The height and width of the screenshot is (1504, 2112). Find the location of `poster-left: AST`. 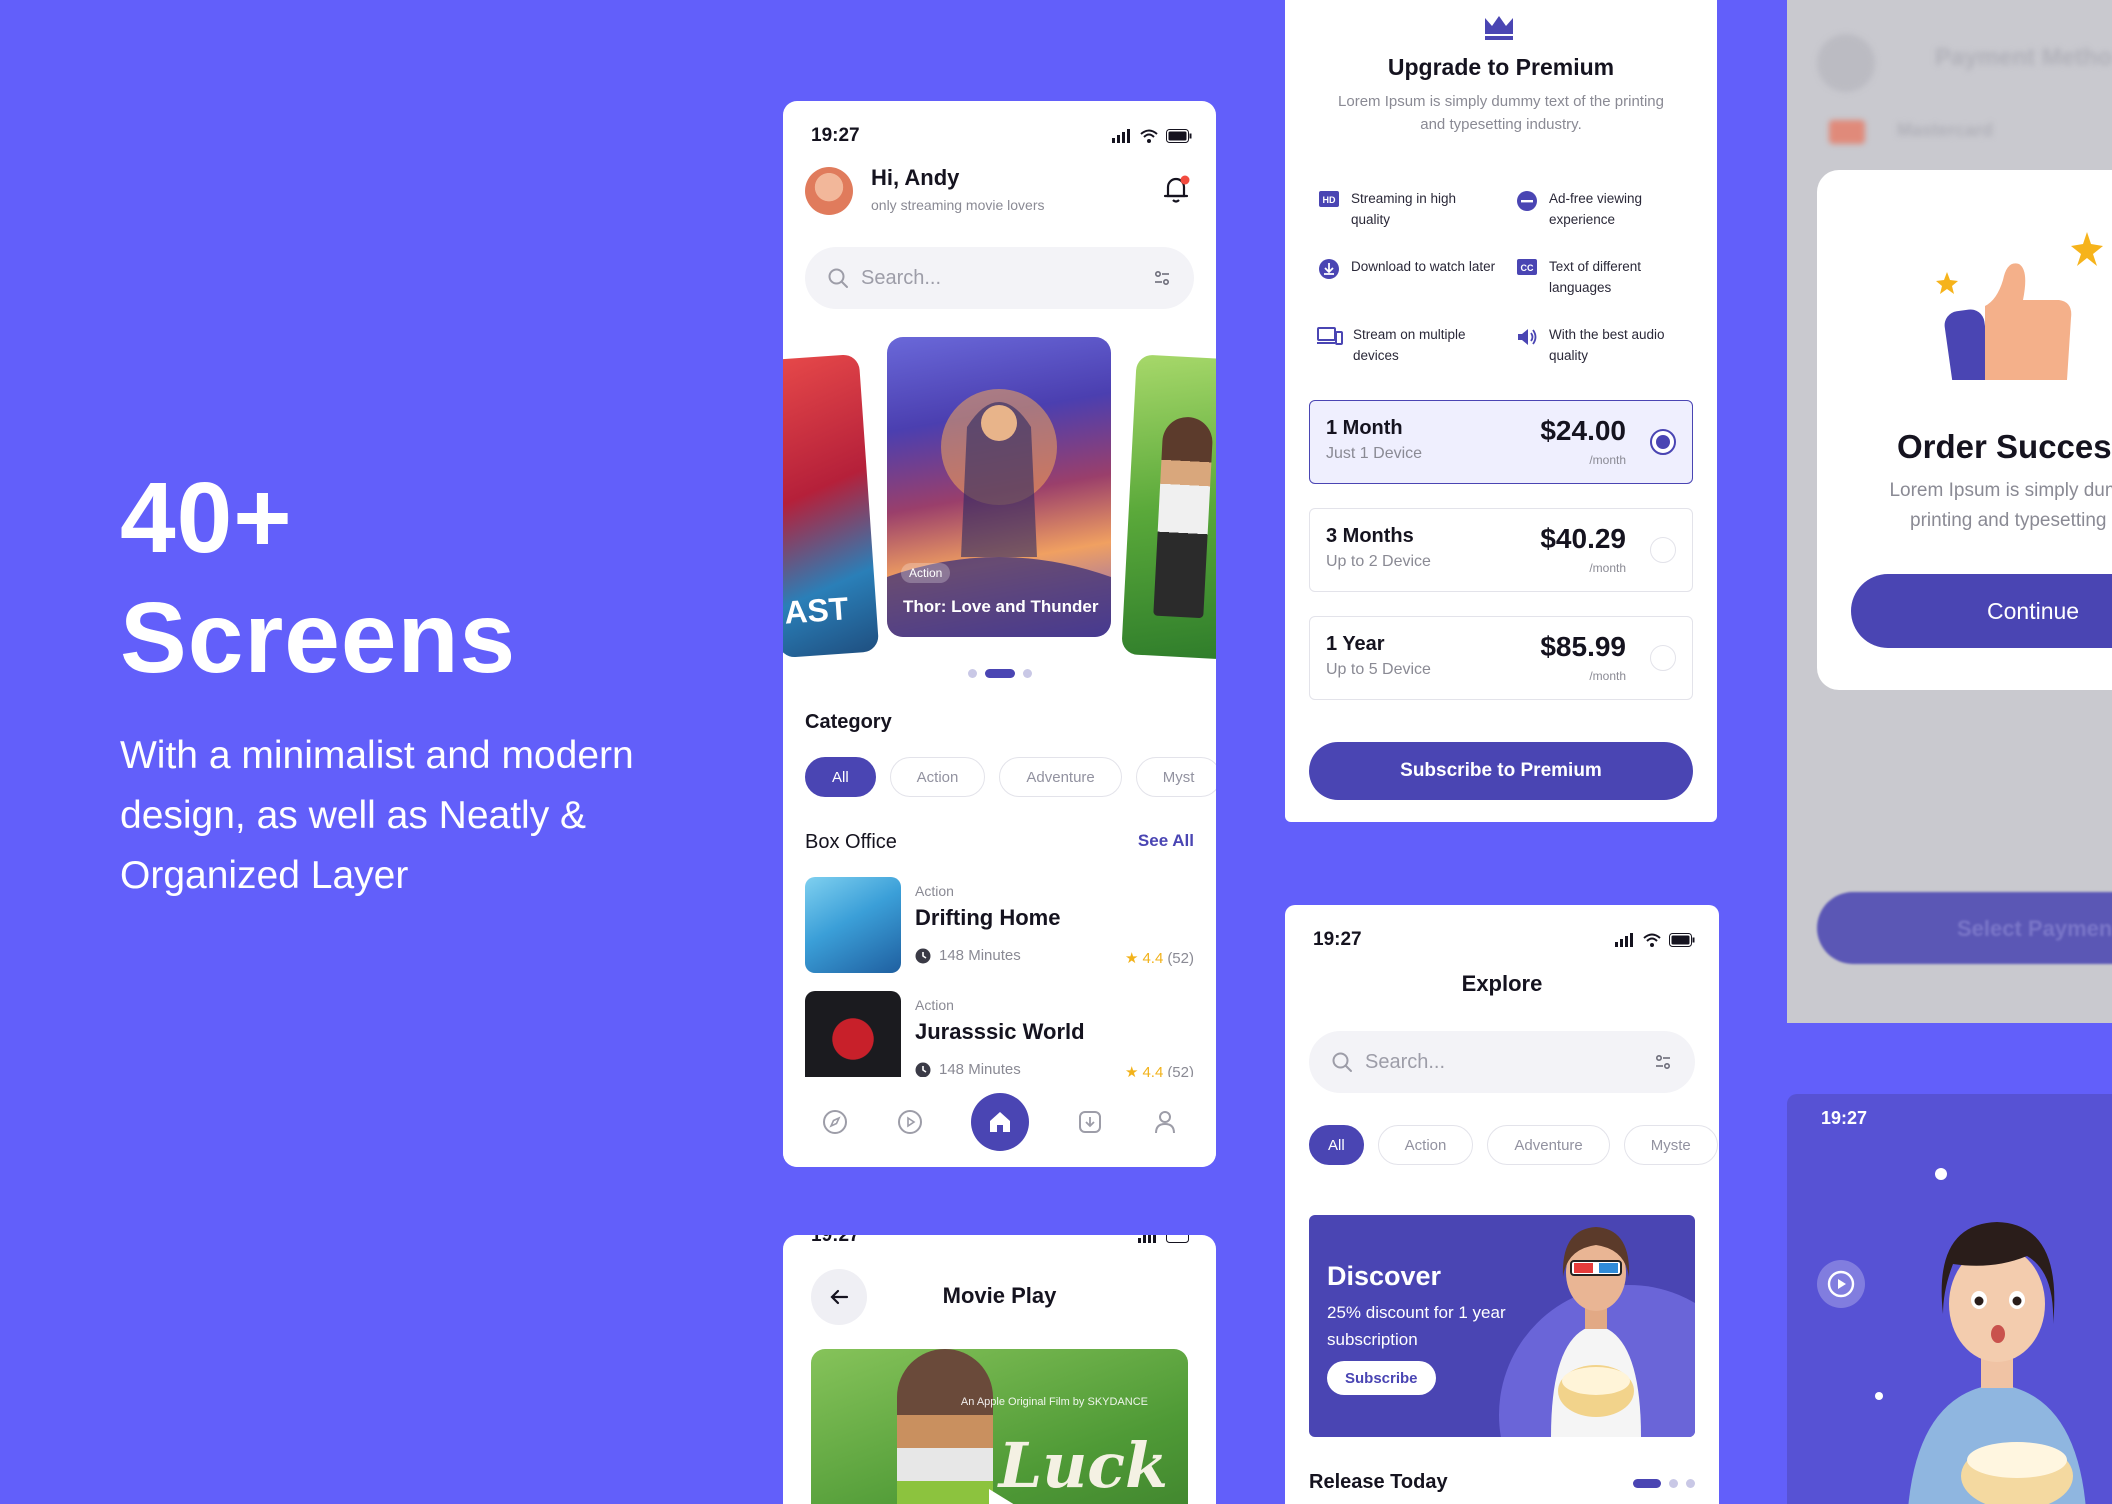

poster-left: AST is located at coordinates (831, 506).